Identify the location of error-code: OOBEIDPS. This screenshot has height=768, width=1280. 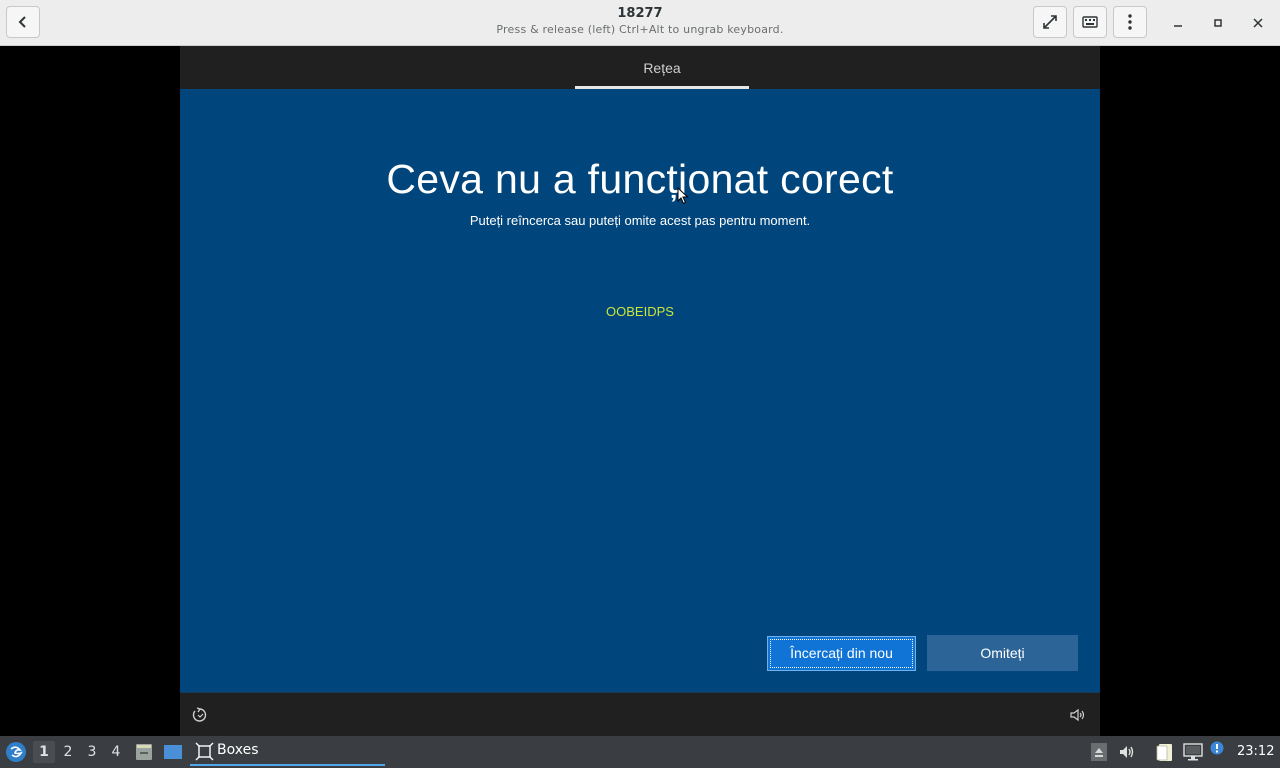
(640, 311).